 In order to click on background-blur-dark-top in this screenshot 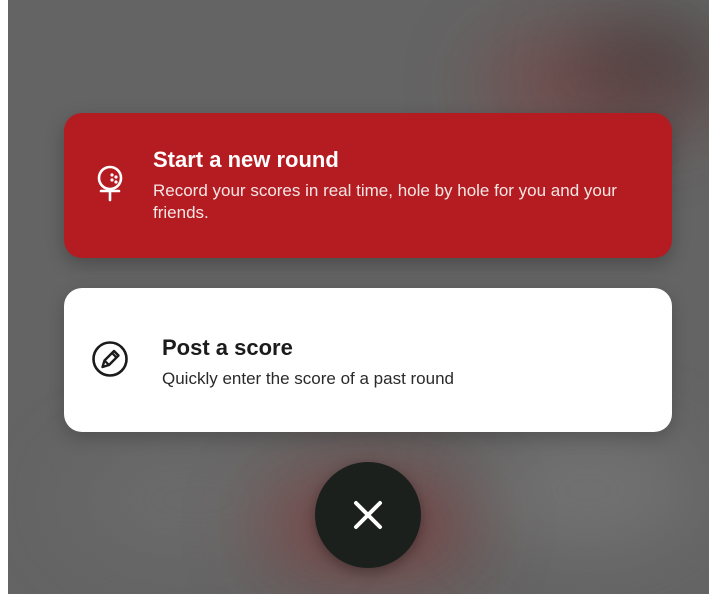, I will do `click(638, 65)`.